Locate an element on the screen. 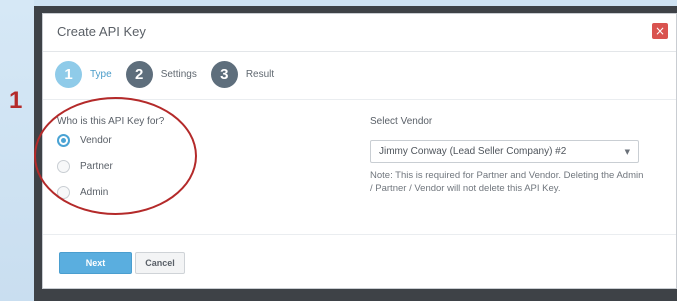 This screenshot has height=301, width=677. vendor-selected-value: Jimmy Conway (Lead Seller Company) #2 is located at coordinates (473, 151).